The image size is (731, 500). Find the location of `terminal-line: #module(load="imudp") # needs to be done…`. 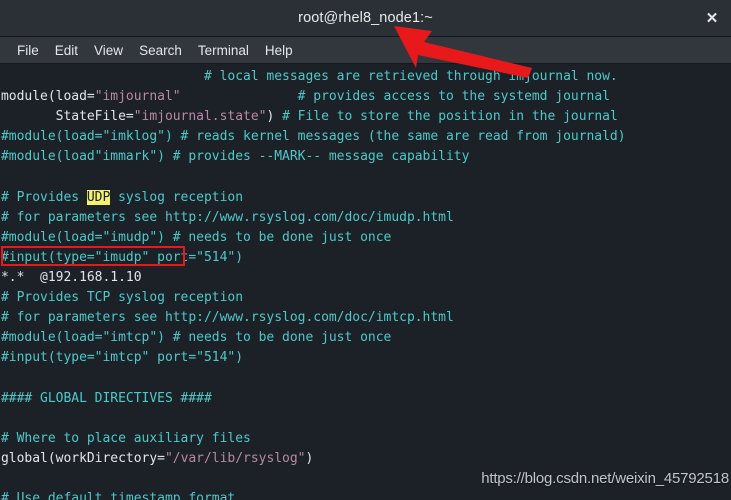

terminal-line: #module(load="imudp") # needs to be done… is located at coordinates (366, 238).